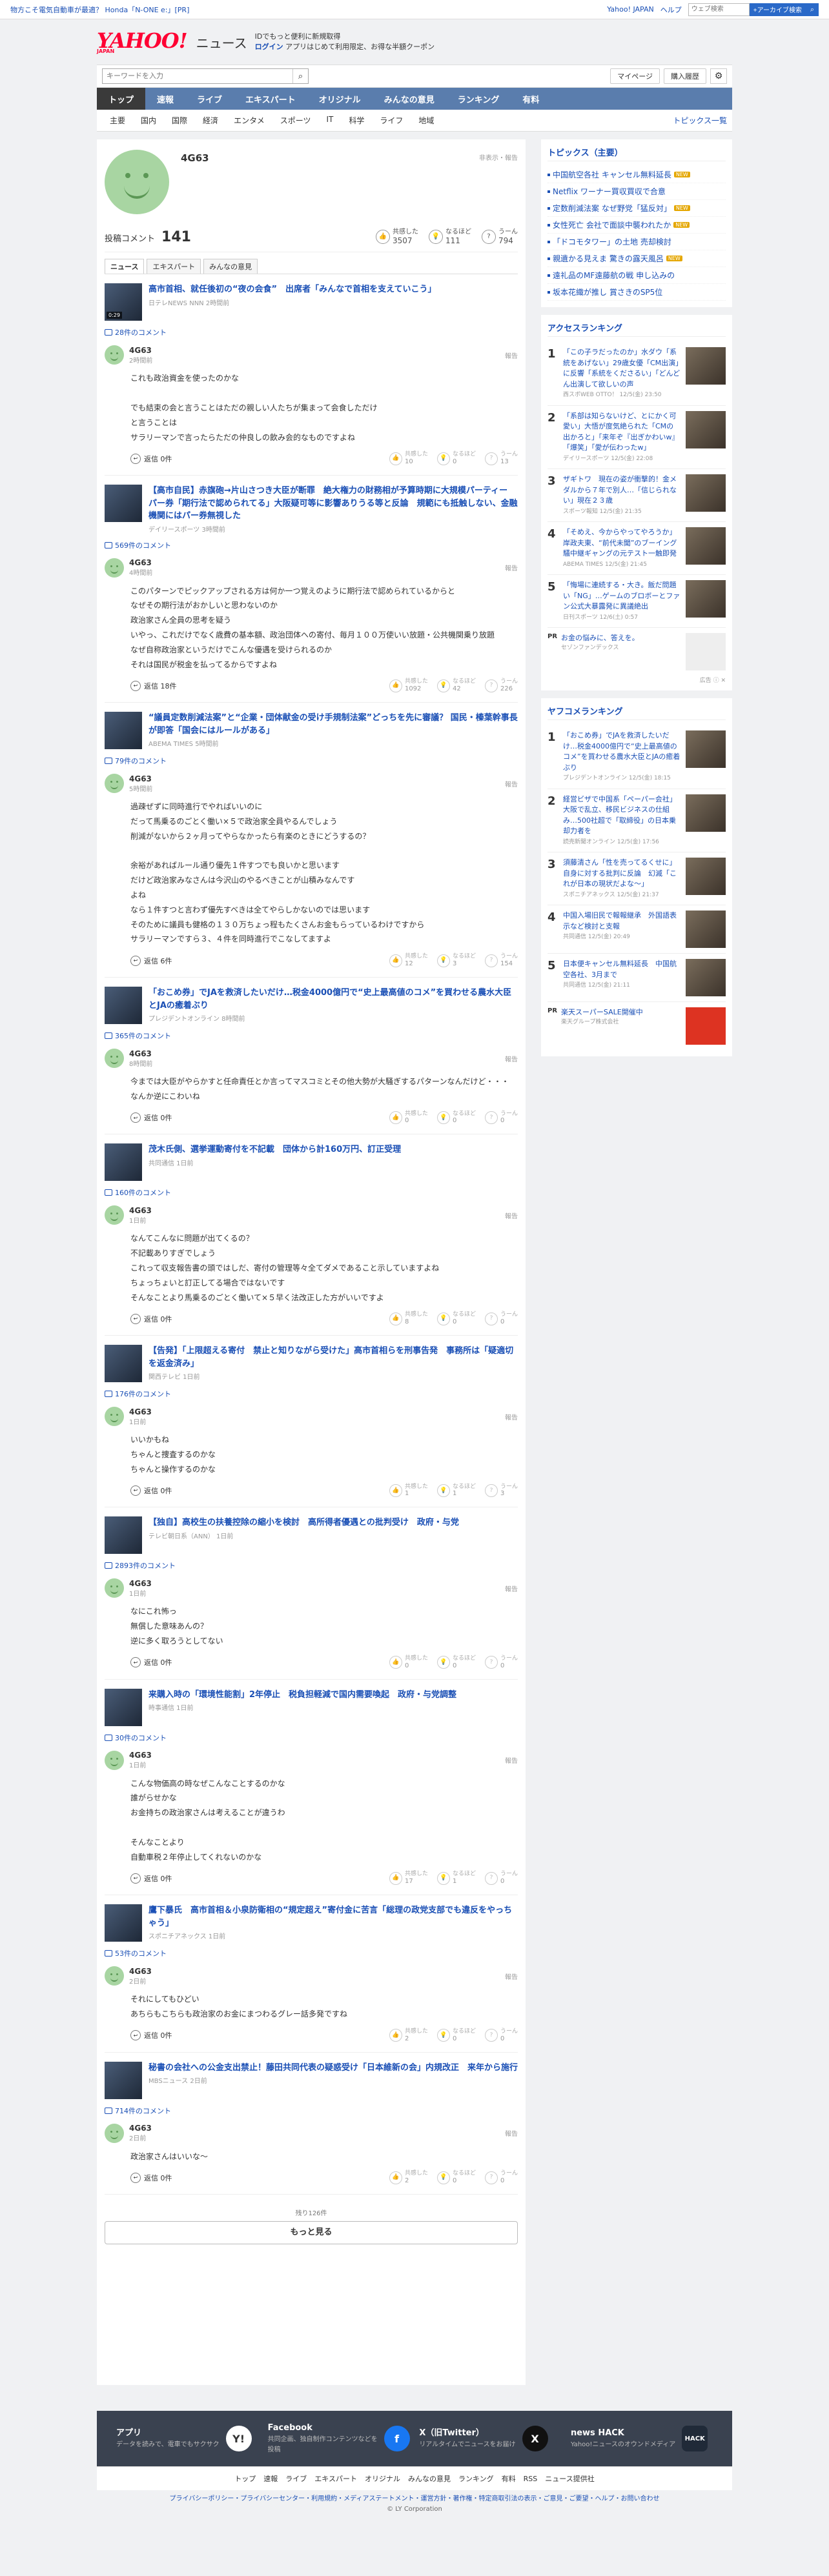 The height and width of the screenshot is (2576, 829). Describe the element at coordinates (180, 121) in the screenshot. I see `subnav-world: 国際` at that location.